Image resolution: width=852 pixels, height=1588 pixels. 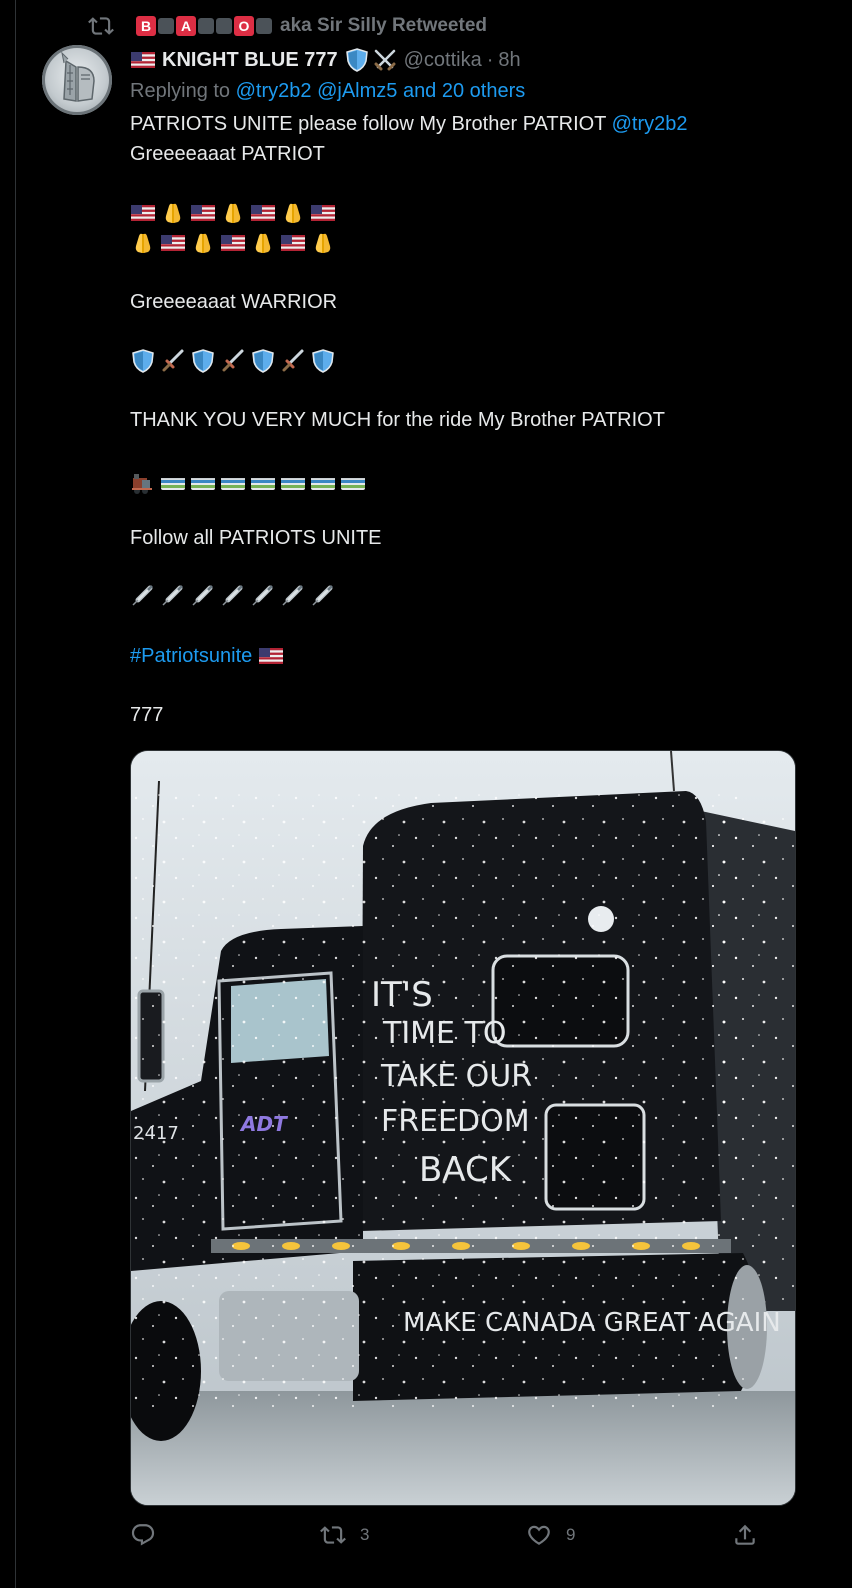 I want to click on truck-lettering-line: TAKE OUR, so click(x=456, y=1076).